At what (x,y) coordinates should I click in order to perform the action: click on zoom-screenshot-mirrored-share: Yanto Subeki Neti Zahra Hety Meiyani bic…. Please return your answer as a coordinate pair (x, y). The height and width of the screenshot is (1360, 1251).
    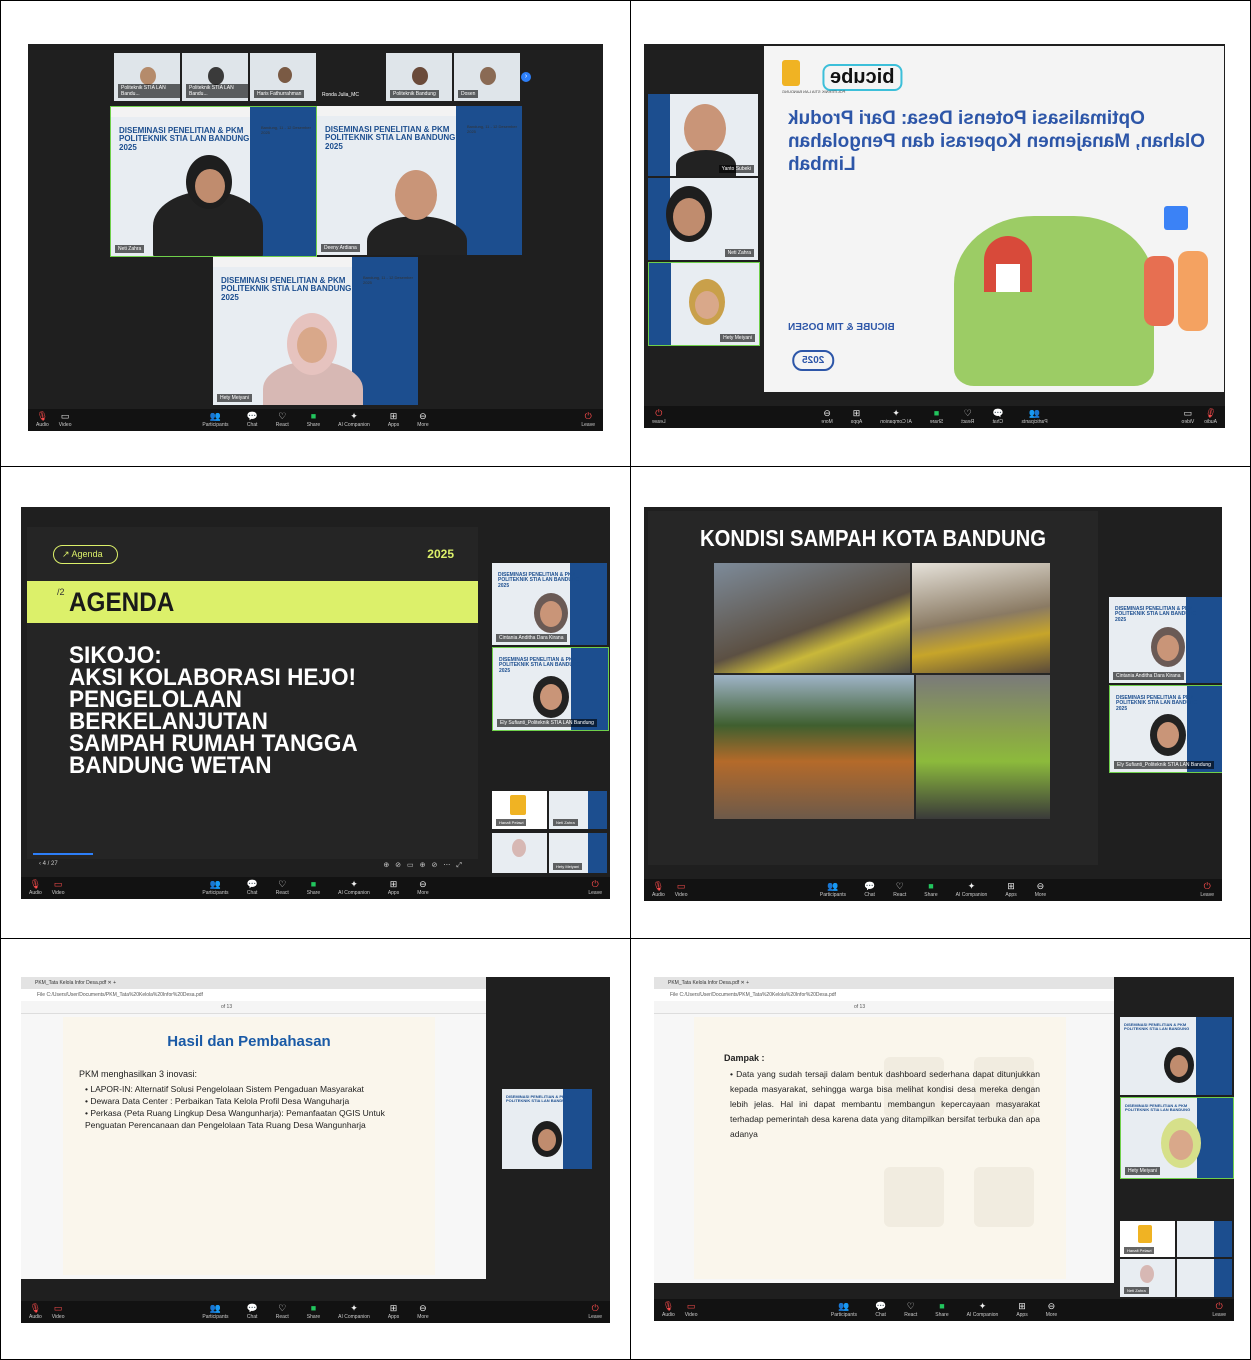
    Looking at the image, I should click on (934, 236).